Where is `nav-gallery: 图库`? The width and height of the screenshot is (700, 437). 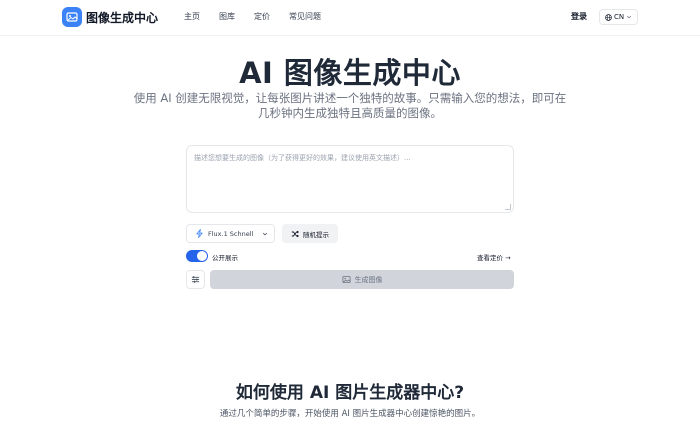
nav-gallery: 图库 is located at coordinates (227, 16).